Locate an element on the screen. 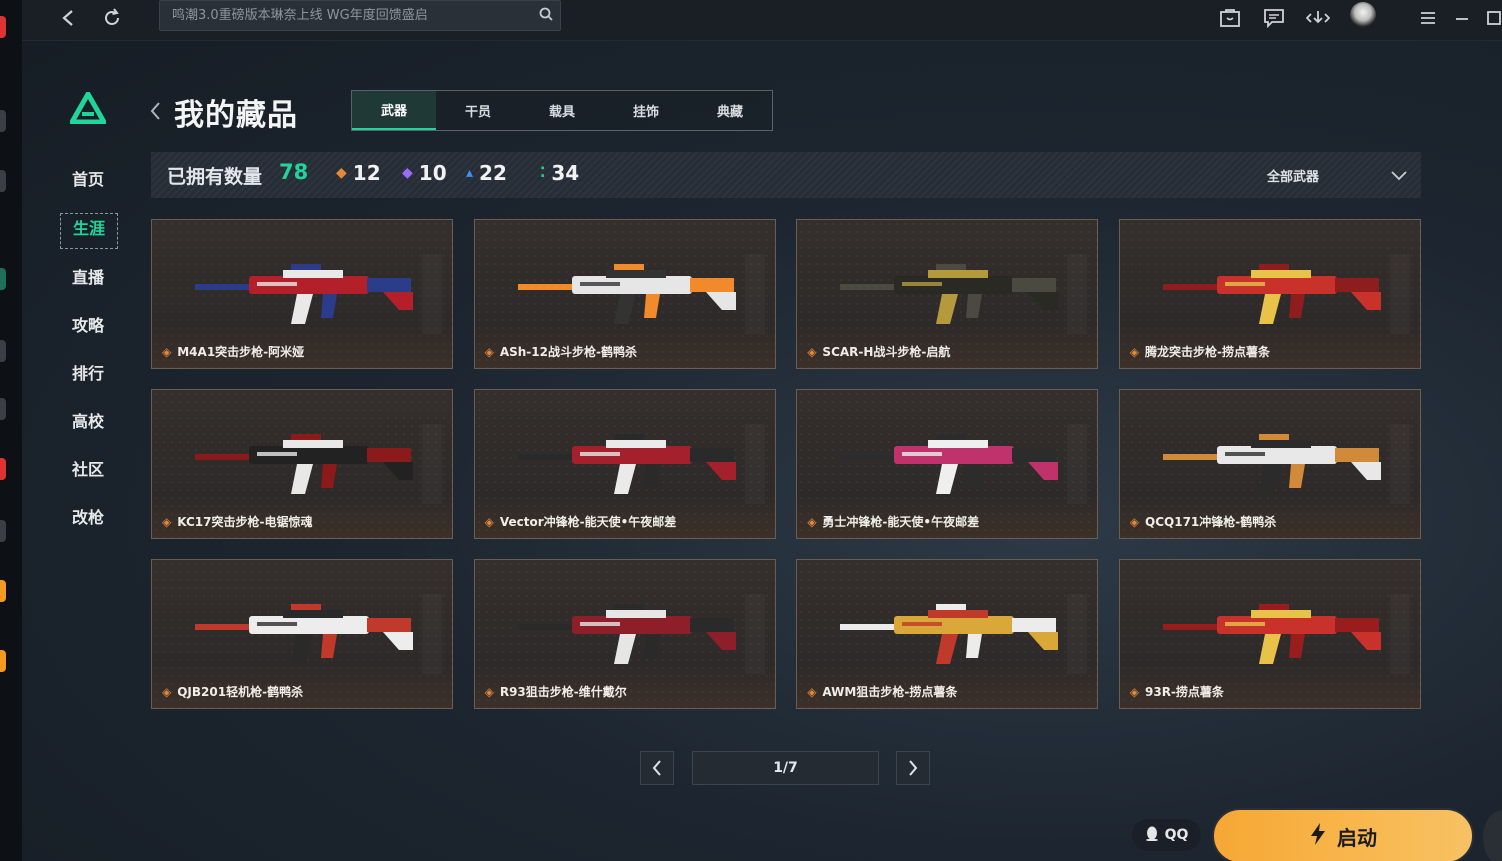 This screenshot has width=1502, height=861. sidebar-item-guides: 攻略 is located at coordinates (88, 328).